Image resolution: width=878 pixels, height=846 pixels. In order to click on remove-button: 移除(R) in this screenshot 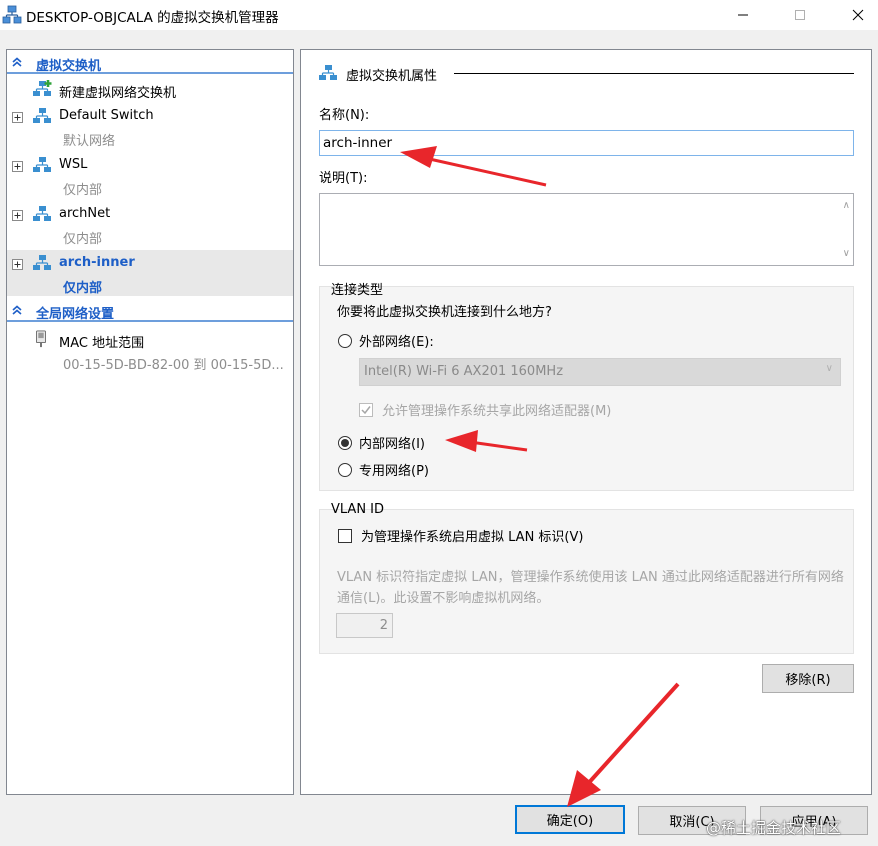, I will do `click(808, 678)`.